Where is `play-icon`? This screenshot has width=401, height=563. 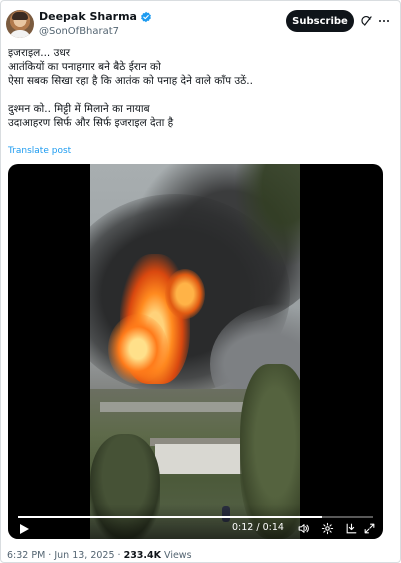 play-icon is located at coordinates (24, 529).